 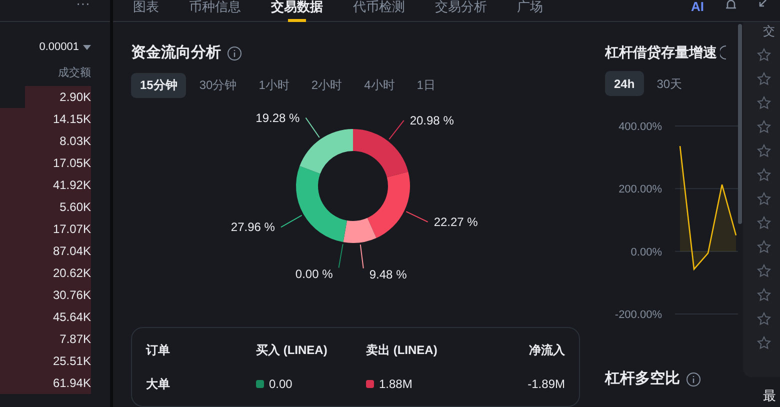 I want to click on amount-cell-text: 14.15K, so click(x=71, y=119).